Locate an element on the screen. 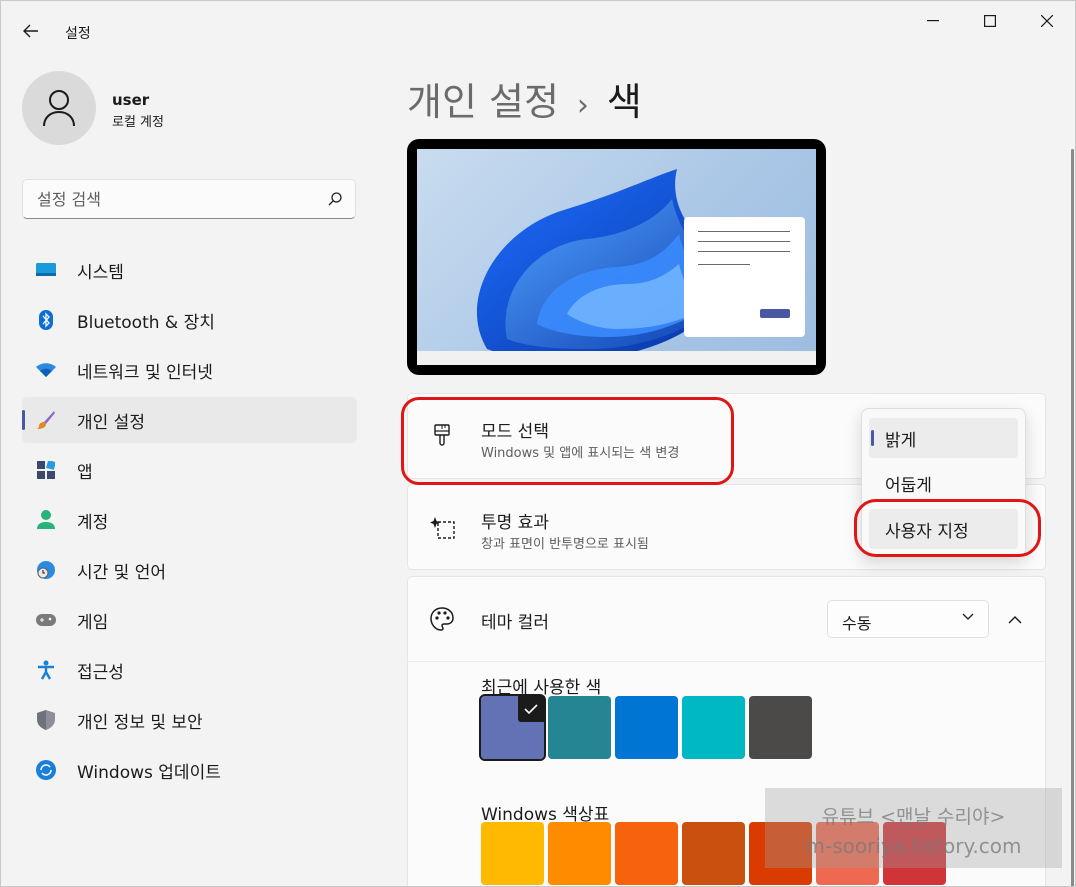  avatar is located at coordinates (59, 108).